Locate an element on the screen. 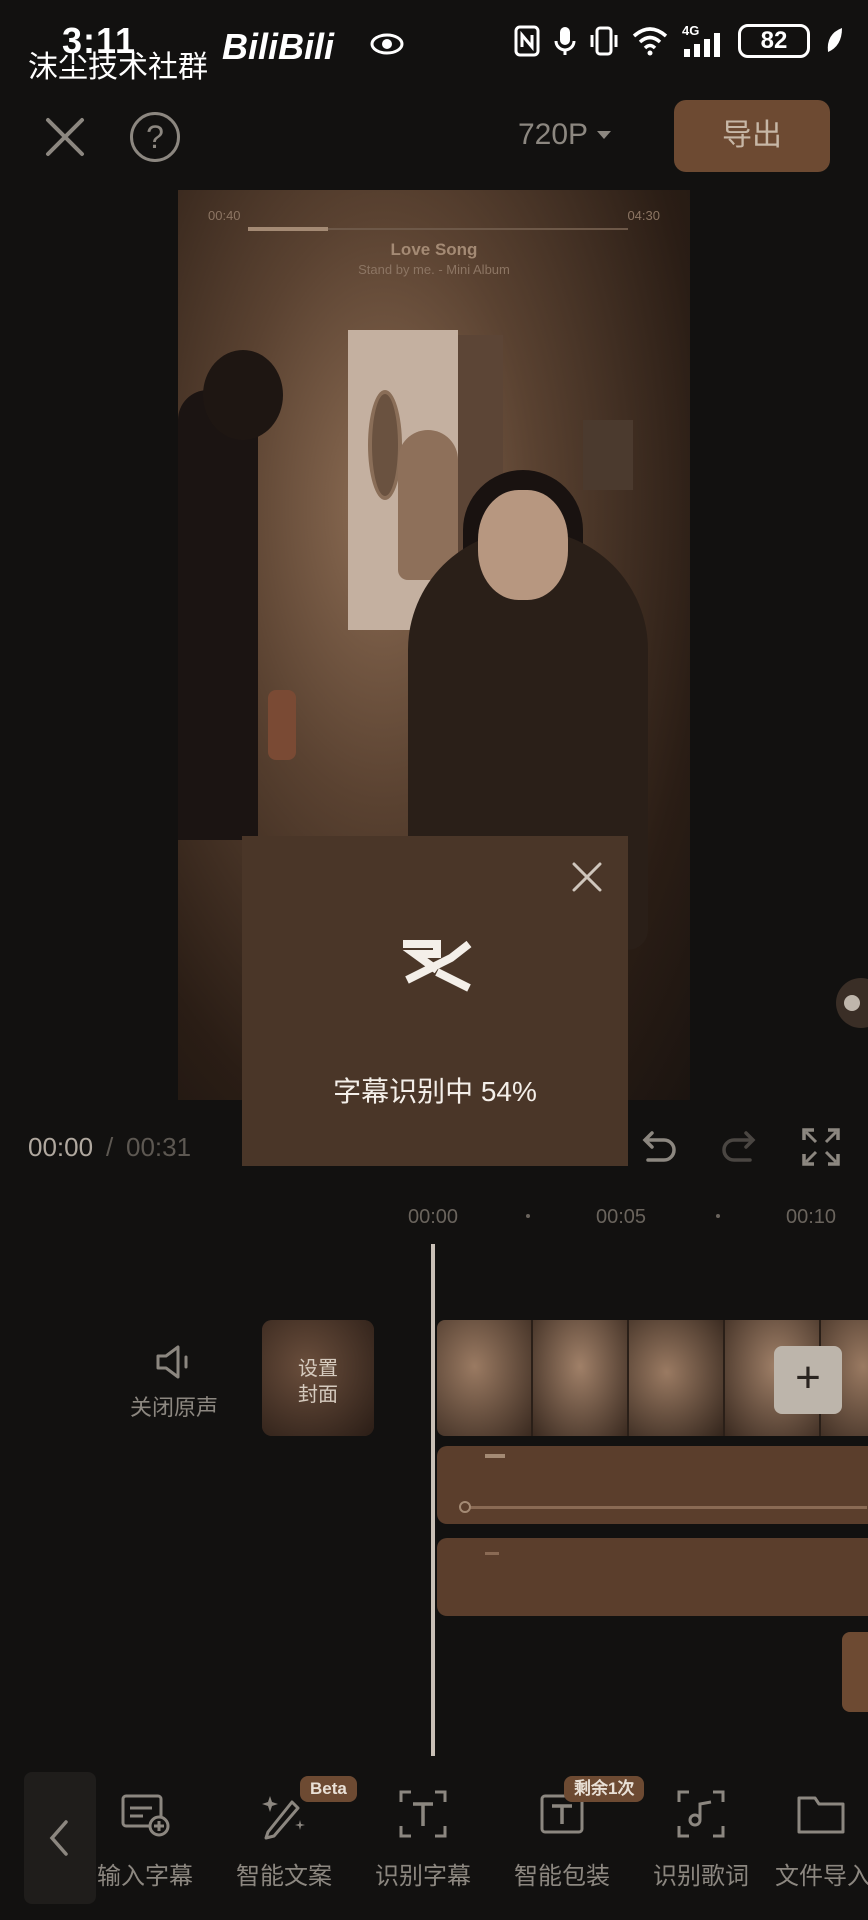 This screenshot has width=868, height=1920. tool-smart-package: 智能包装 is located at coordinates (562, 1839).